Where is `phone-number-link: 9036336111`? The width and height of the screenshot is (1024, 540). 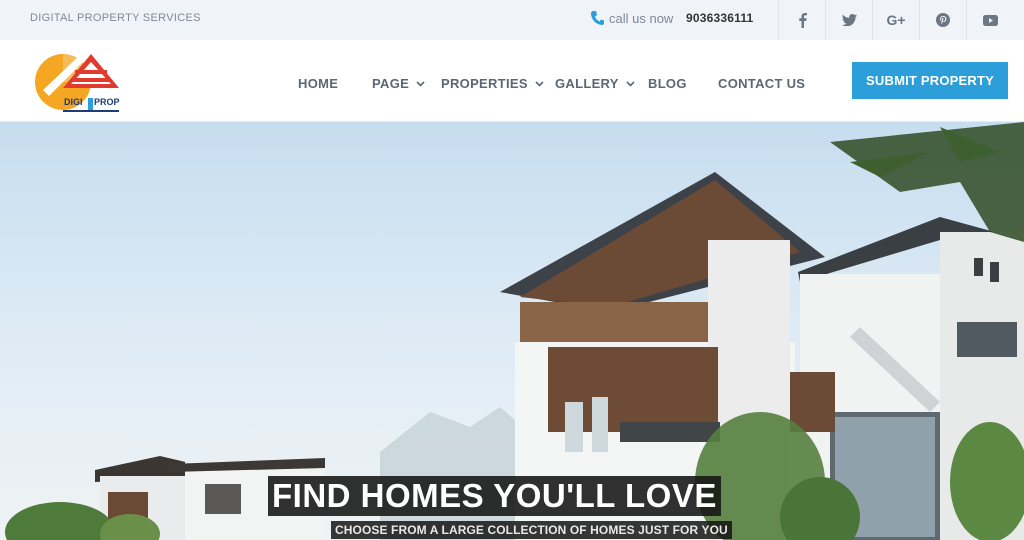 phone-number-link: 9036336111 is located at coordinates (719, 18).